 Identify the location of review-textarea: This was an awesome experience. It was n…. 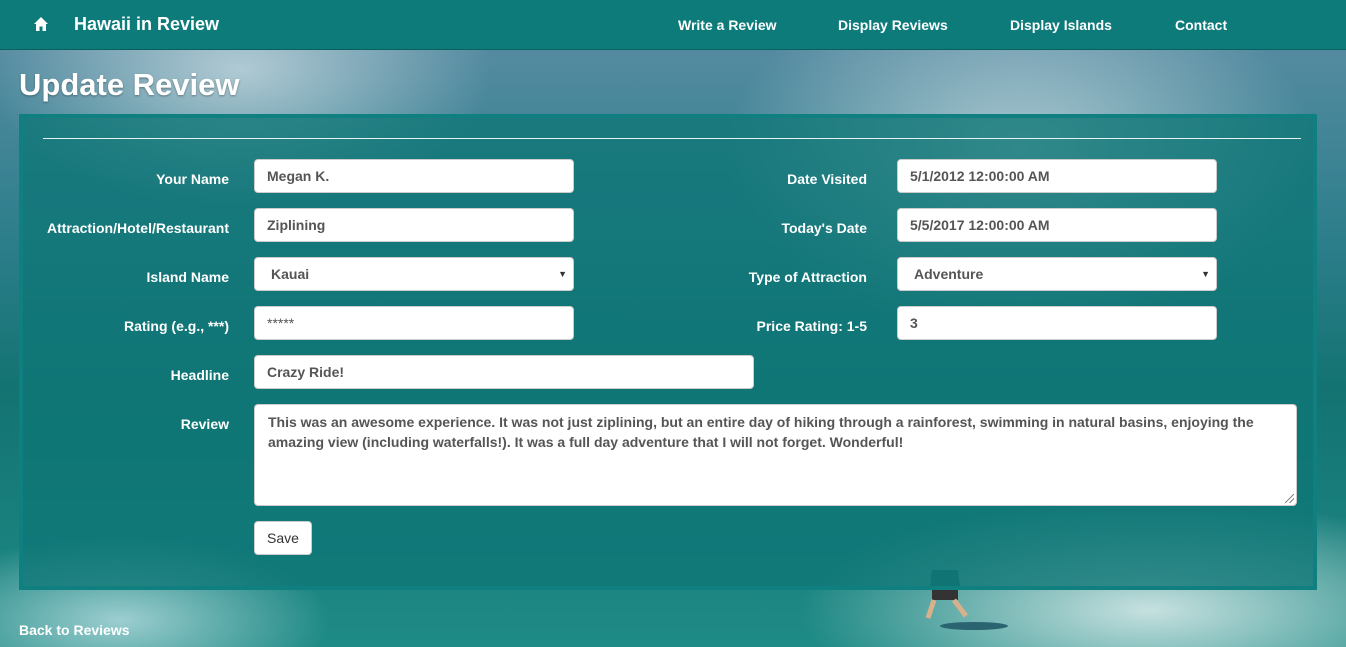
(775, 455).